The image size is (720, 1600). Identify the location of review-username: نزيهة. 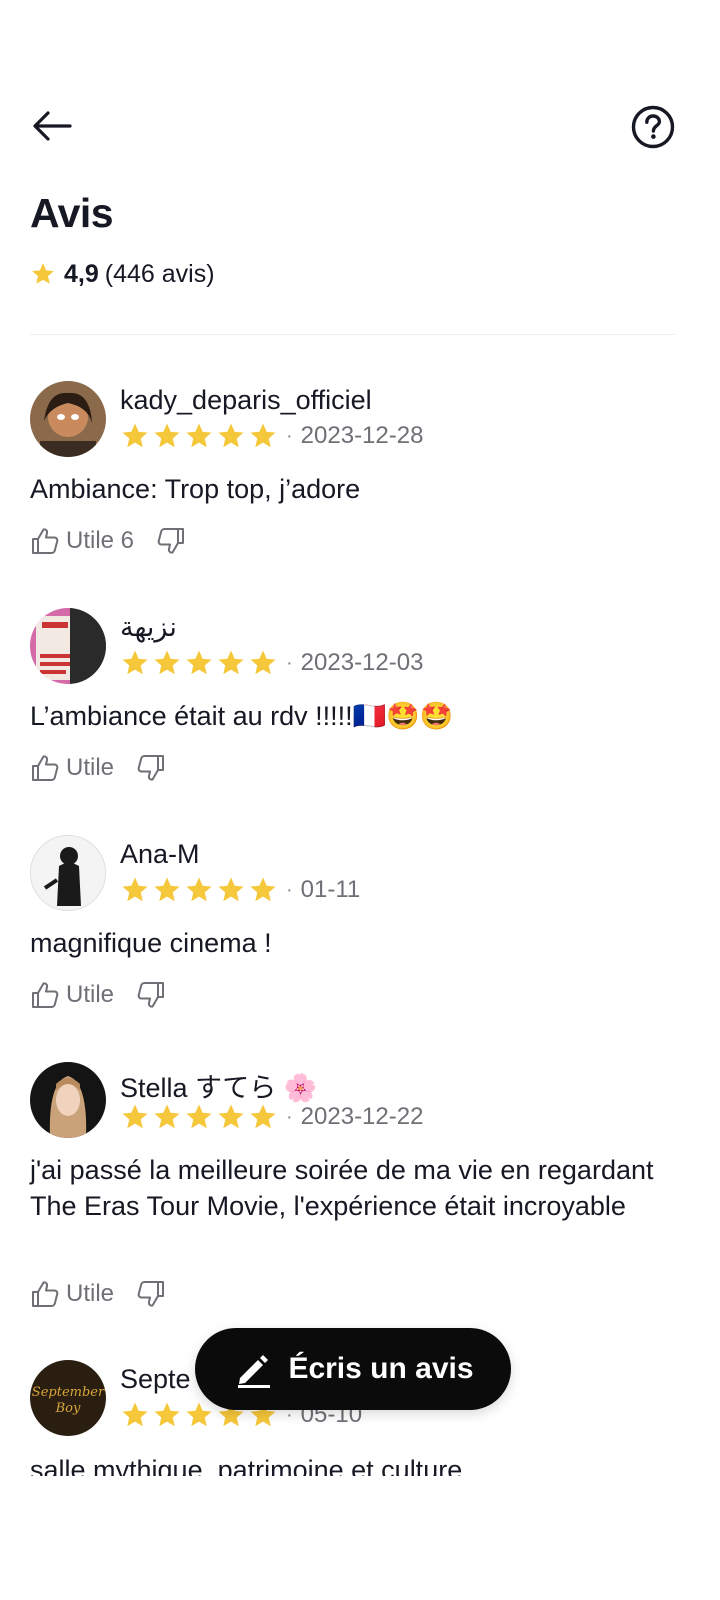
(148, 627).